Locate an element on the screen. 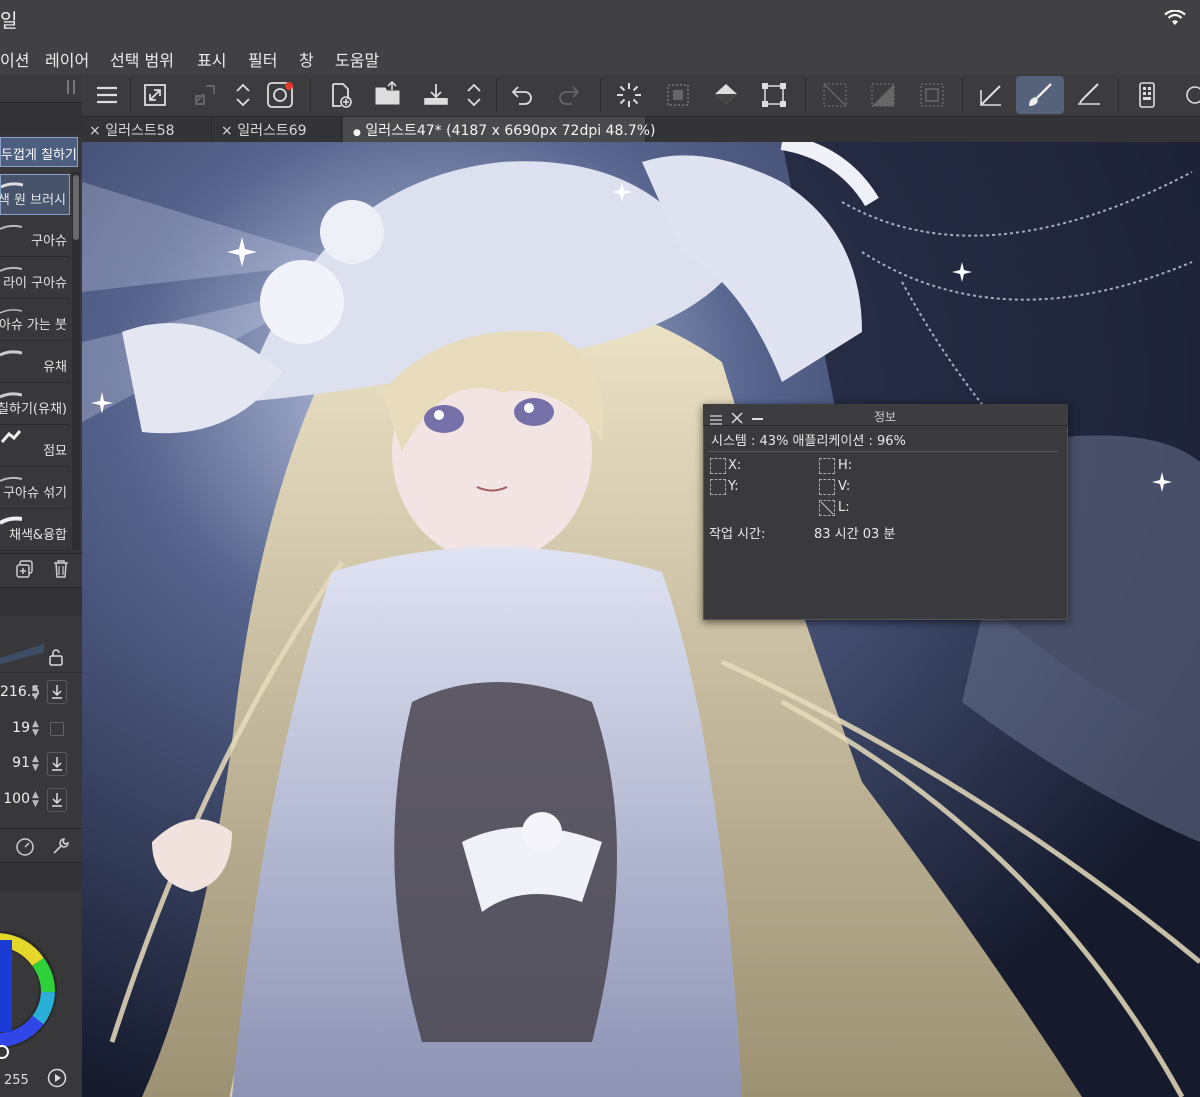  undo-icon is located at coordinates (521, 95).